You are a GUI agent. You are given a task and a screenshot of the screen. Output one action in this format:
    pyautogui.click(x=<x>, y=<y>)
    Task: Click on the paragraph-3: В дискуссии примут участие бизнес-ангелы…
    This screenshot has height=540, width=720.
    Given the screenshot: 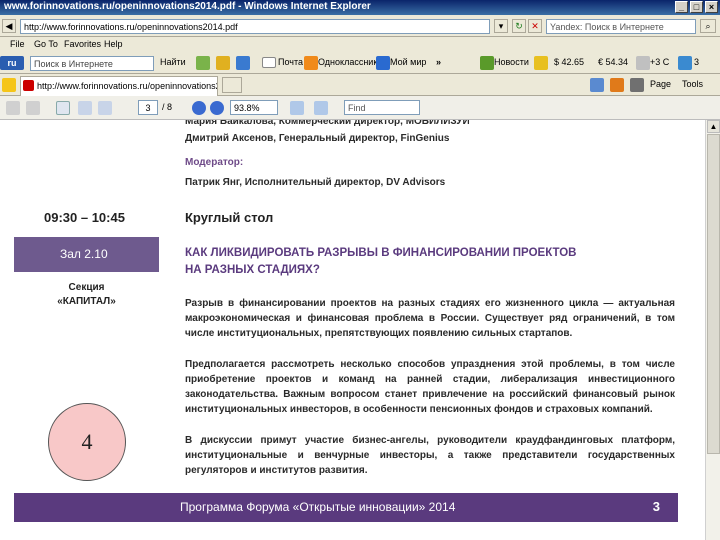 What is the action you would take?
    pyautogui.click(x=430, y=455)
    